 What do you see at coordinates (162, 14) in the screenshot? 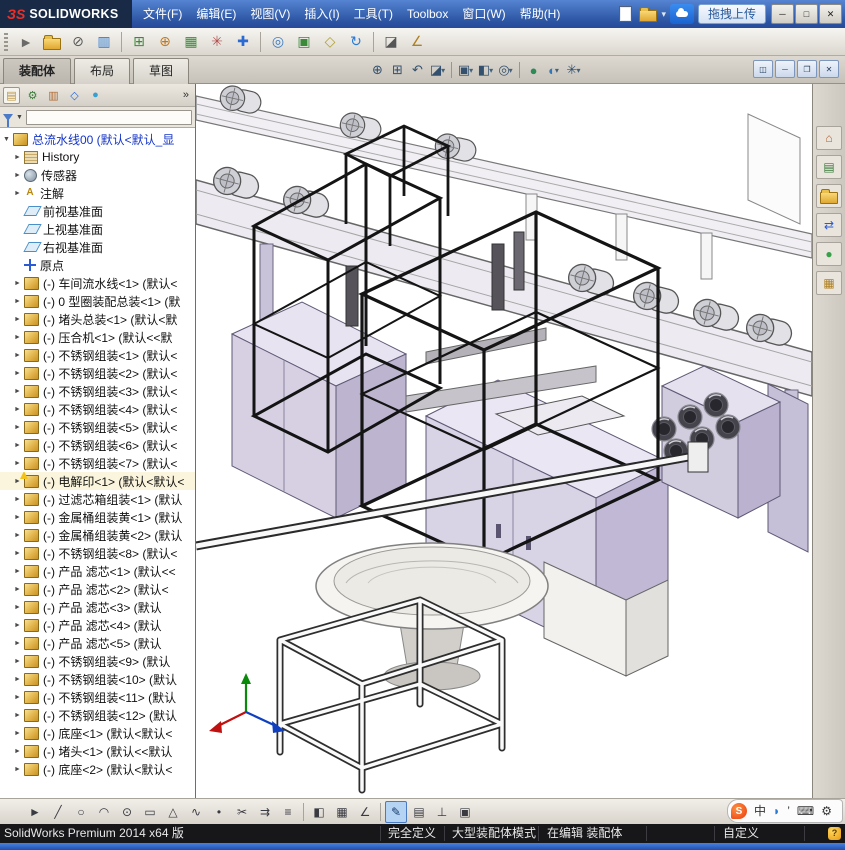
I see `menu-file: 文件(F)` at bounding box center [162, 14].